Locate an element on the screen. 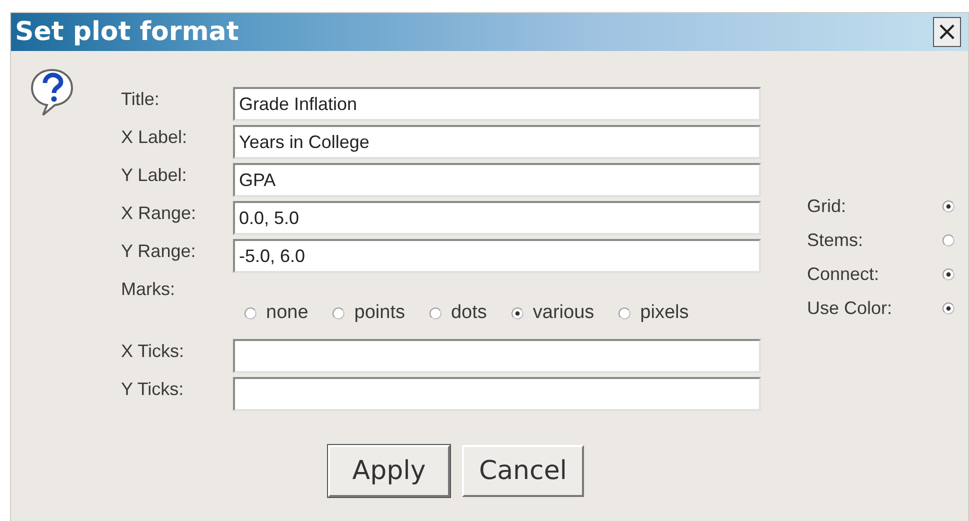 Image resolution: width=969 pixels, height=521 pixels. radio-label: none is located at coordinates (287, 313).